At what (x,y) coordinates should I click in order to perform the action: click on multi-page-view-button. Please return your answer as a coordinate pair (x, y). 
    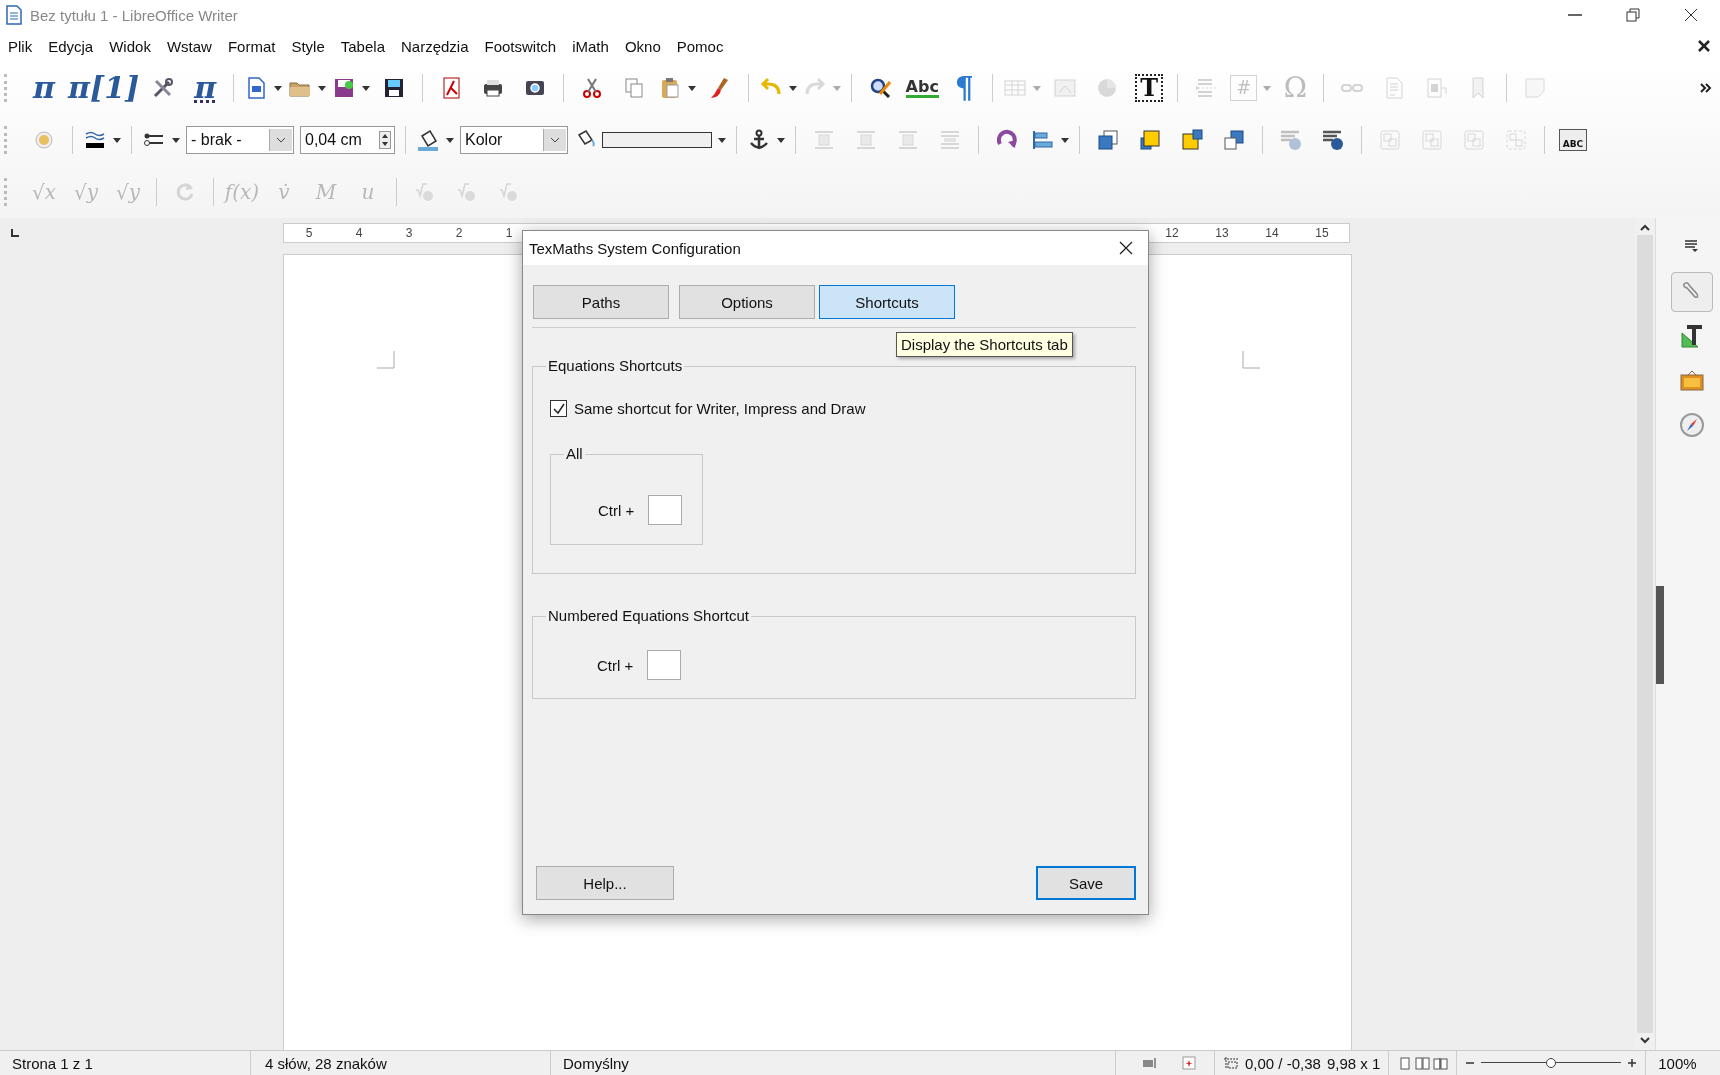
    Looking at the image, I should click on (1423, 1063).